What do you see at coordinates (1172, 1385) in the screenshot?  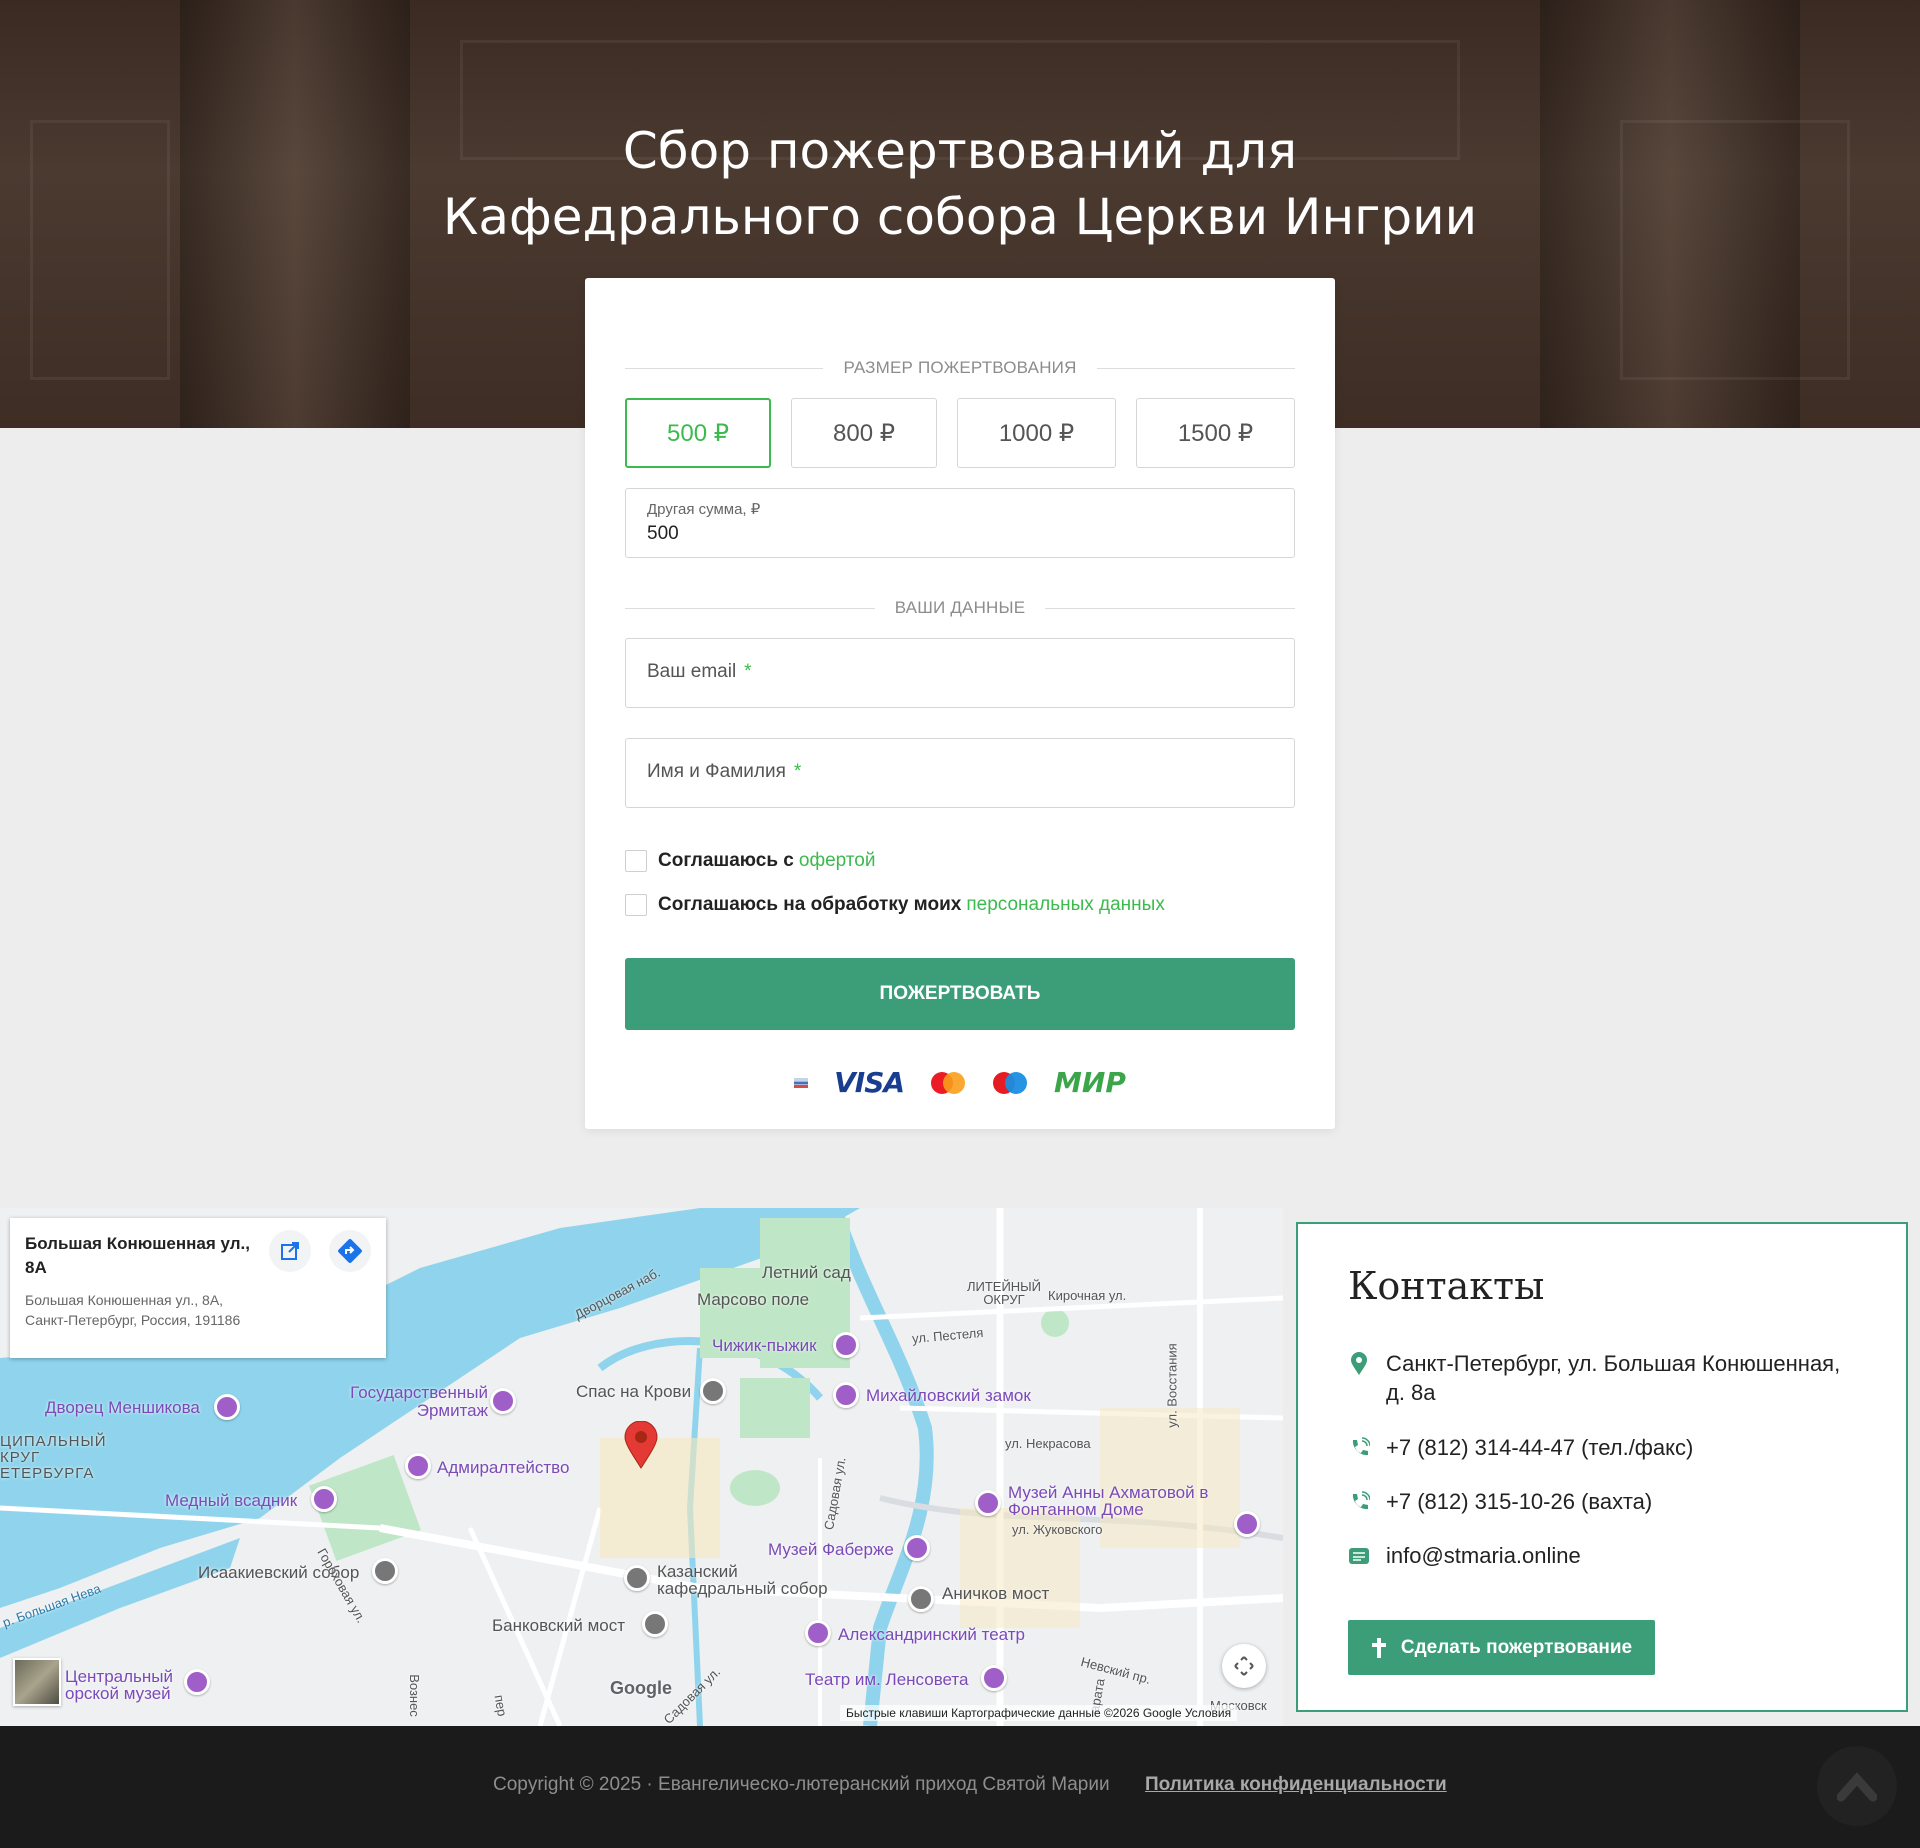 I see `map-label: ул. Восстания` at bounding box center [1172, 1385].